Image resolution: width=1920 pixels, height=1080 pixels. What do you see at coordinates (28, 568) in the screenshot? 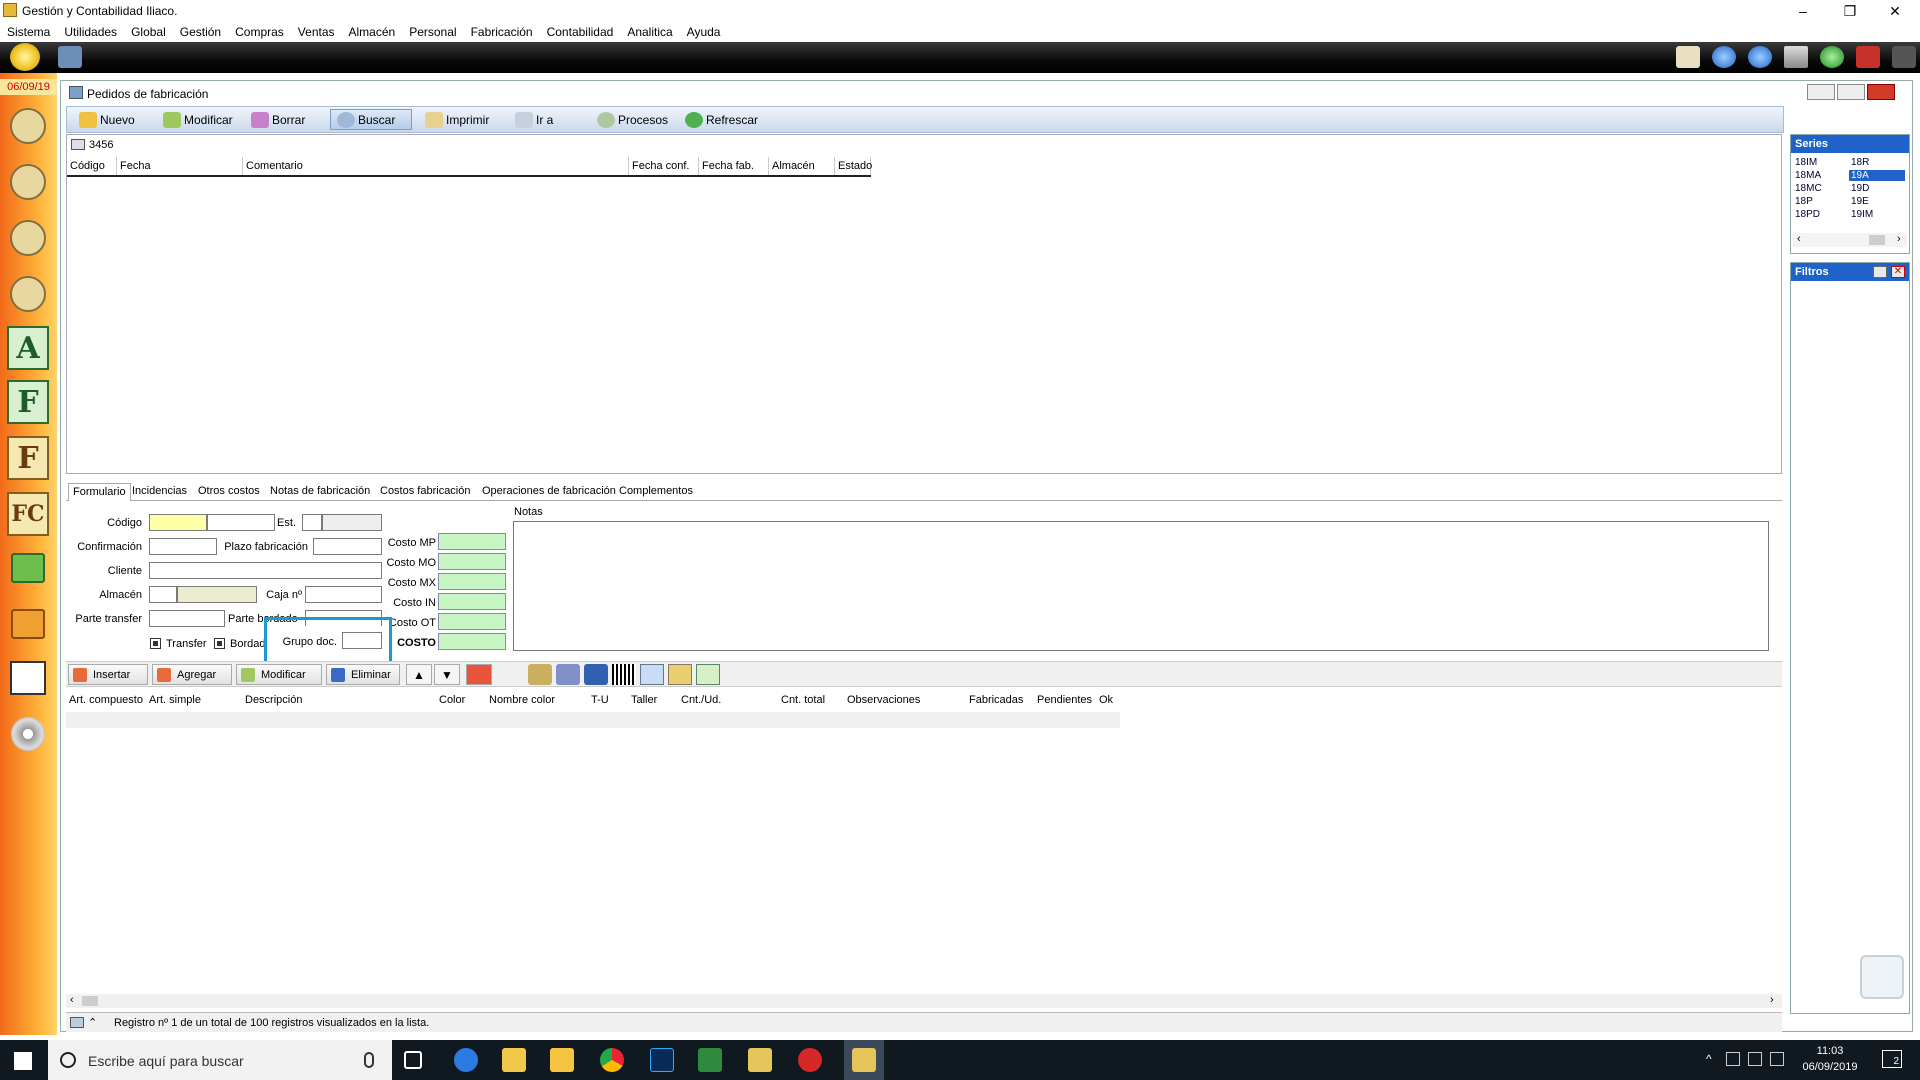
I see `shopping-bag-green-icon` at bounding box center [28, 568].